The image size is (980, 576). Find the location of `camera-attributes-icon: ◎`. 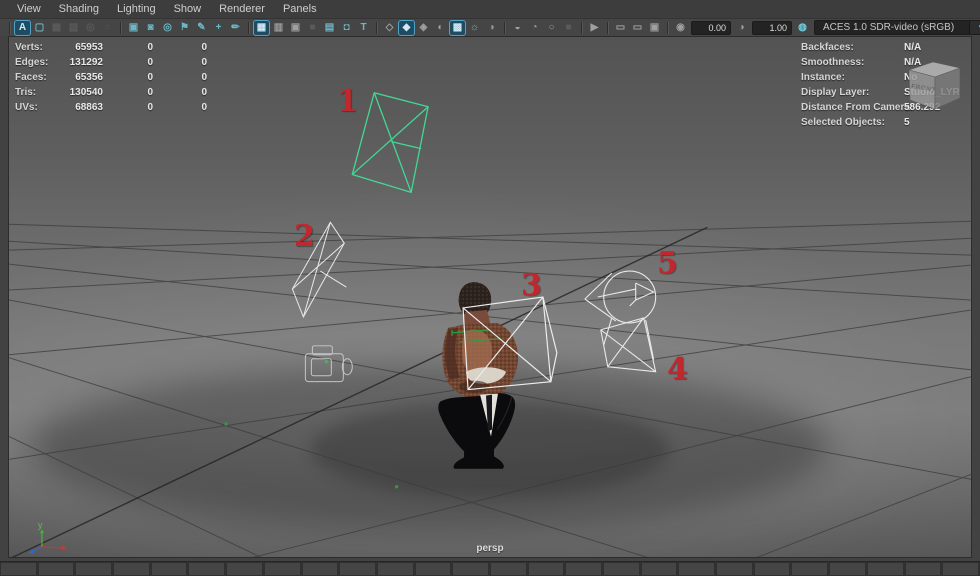

camera-attributes-icon: ◎ is located at coordinates (167, 28).